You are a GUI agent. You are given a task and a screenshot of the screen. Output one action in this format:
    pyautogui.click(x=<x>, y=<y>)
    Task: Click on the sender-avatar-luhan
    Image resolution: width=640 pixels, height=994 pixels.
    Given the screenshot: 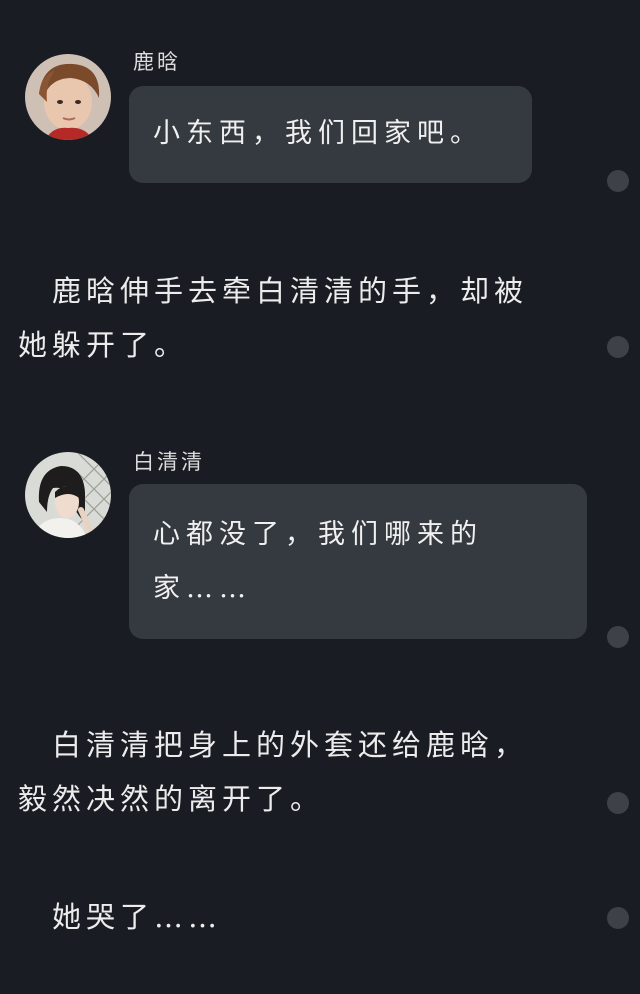 What is the action you would take?
    pyautogui.click(x=68, y=97)
    